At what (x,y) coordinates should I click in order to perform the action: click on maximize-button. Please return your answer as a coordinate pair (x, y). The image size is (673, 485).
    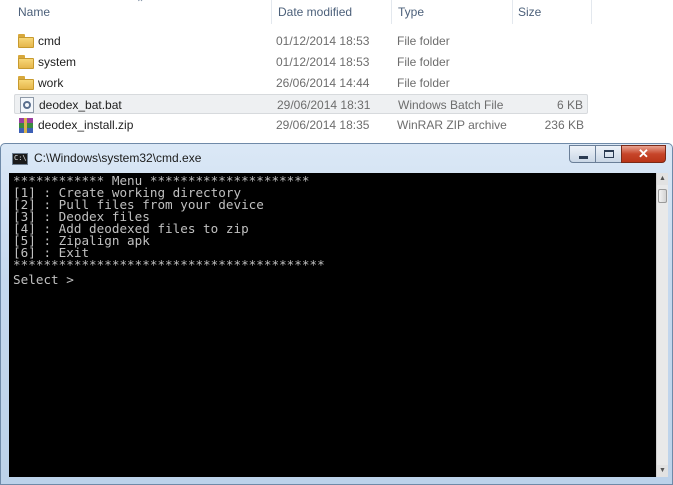
    Looking at the image, I should click on (608, 154).